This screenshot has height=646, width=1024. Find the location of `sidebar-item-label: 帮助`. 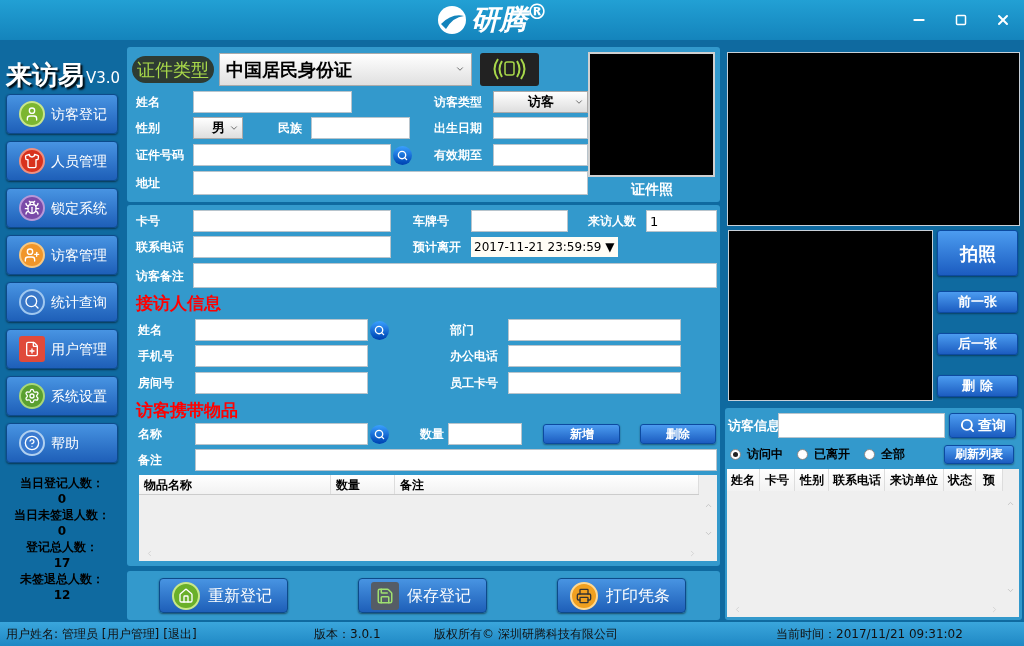

sidebar-item-label: 帮助 is located at coordinates (65, 443).